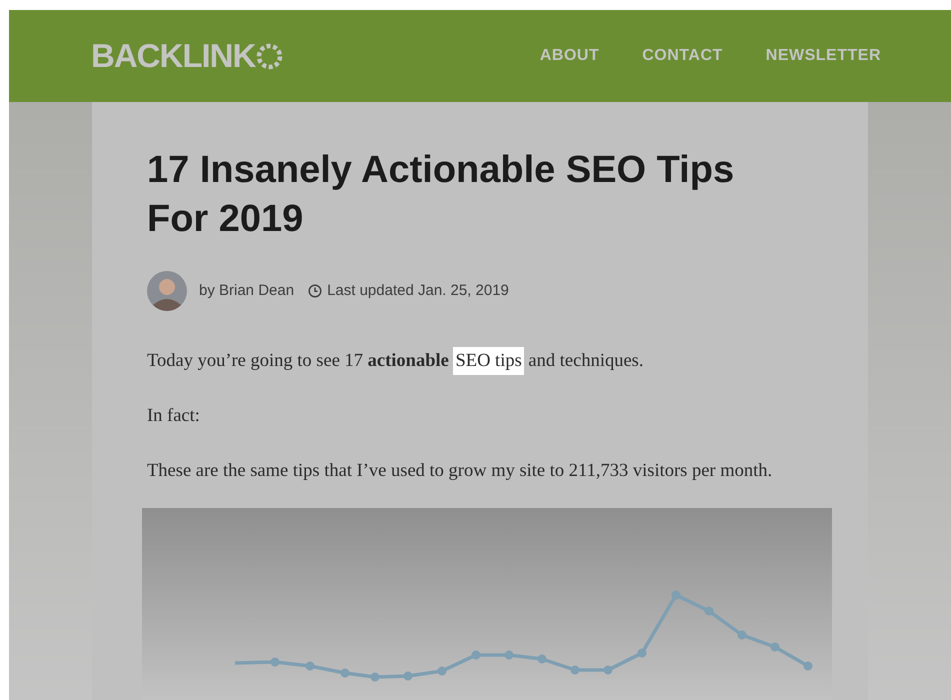 This screenshot has width=951, height=700. I want to click on updated-date: Last updated Jan. 25, 2019, so click(418, 290).